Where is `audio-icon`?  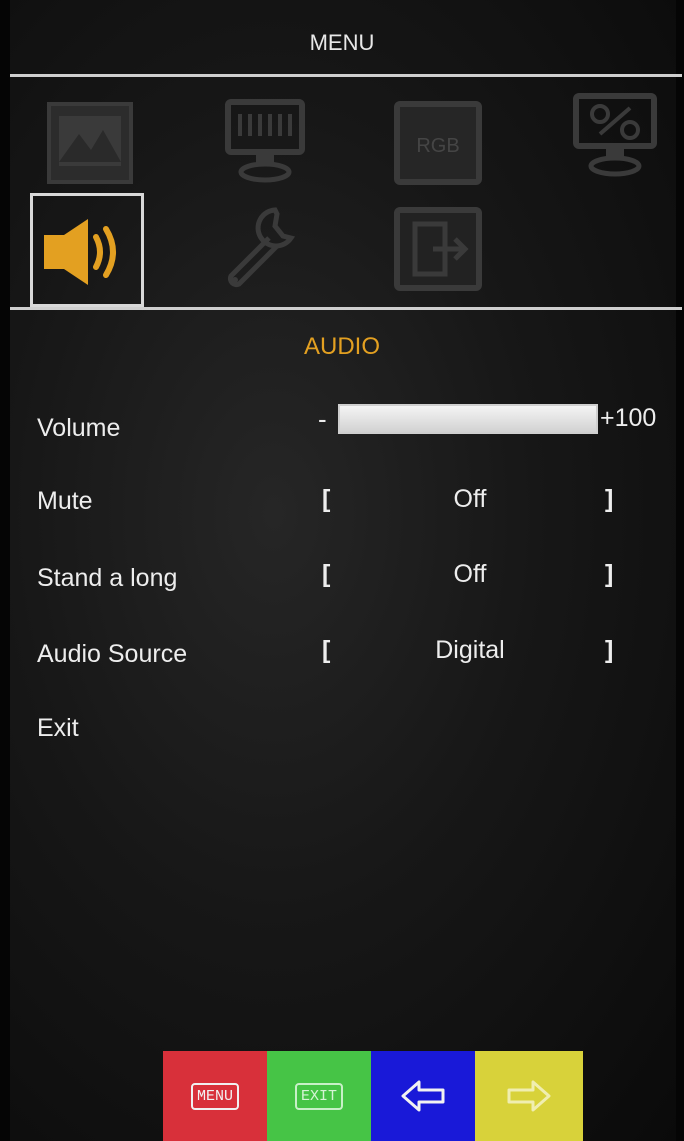 audio-icon is located at coordinates (85, 250).